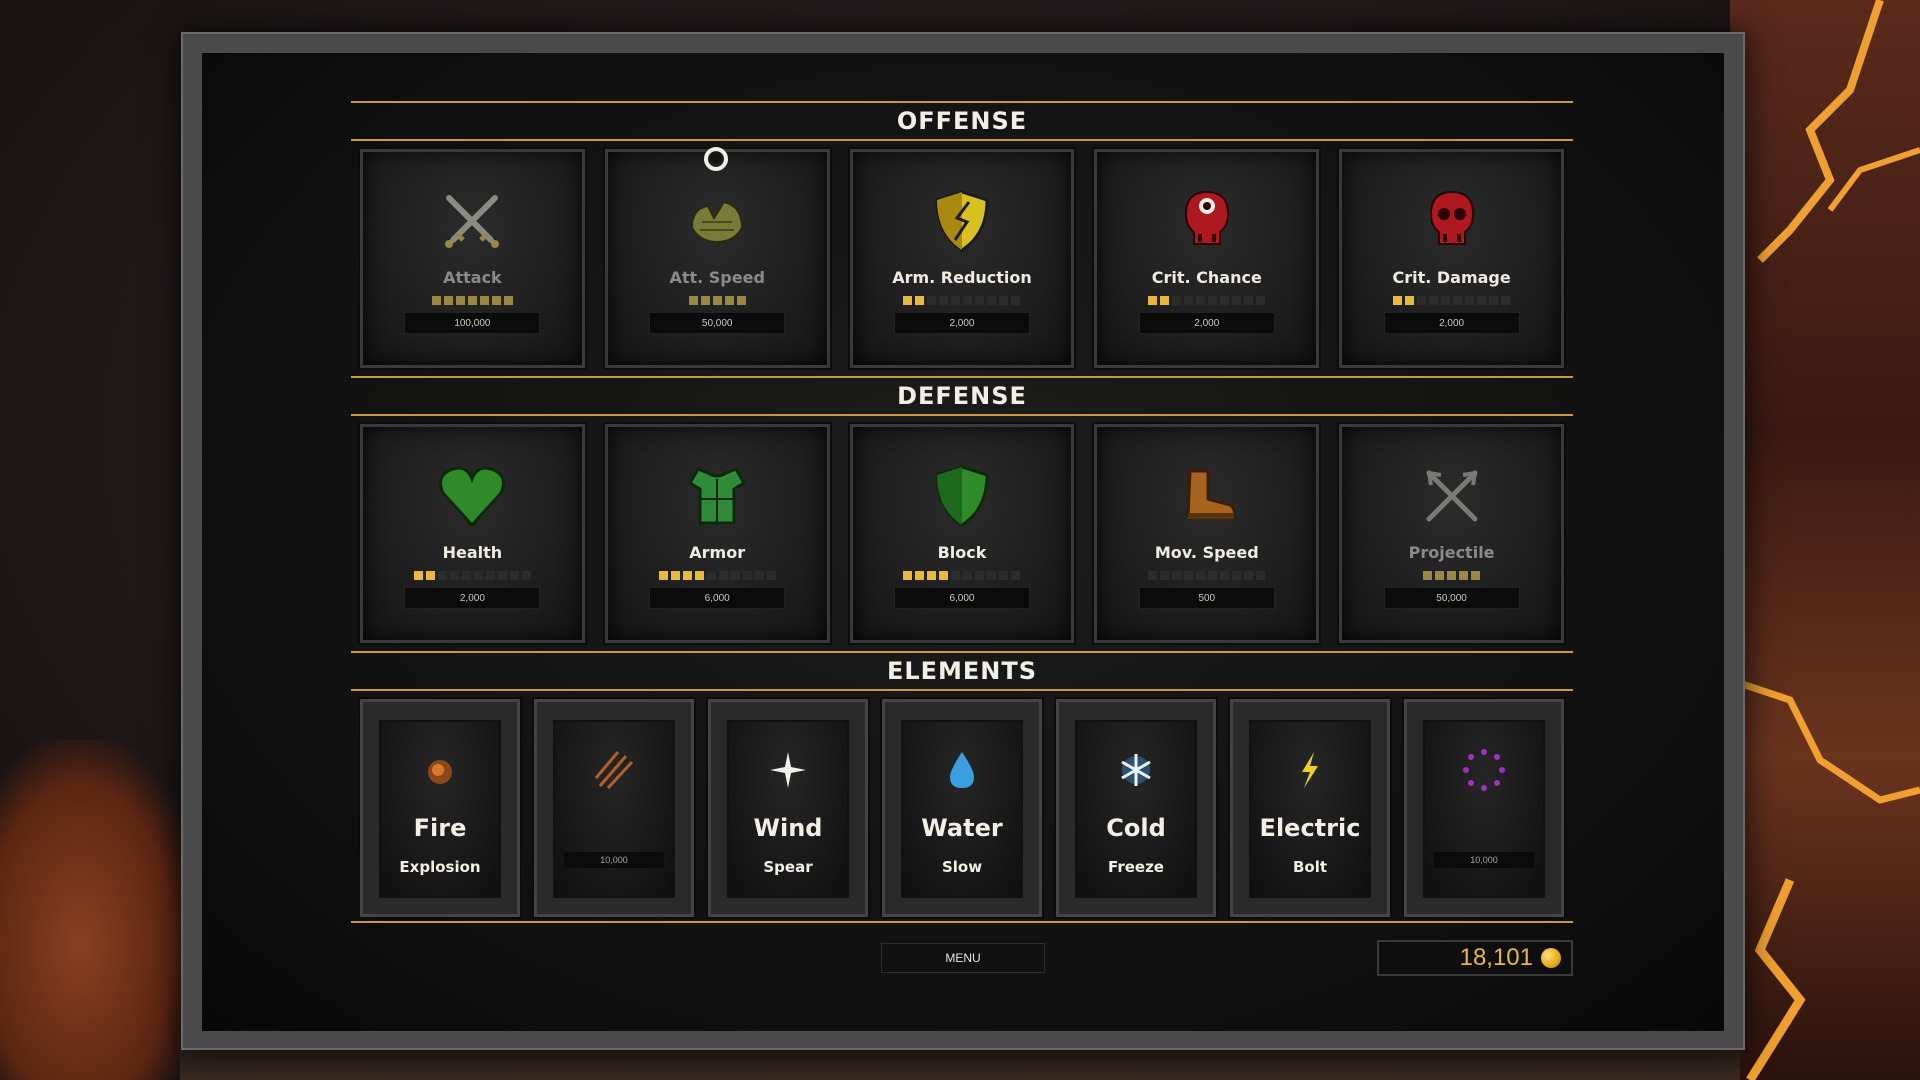 The height and width of the screenshot is (1080, 1920). What do you see at coordinates (1207, 533) in the screenshot?
I see `upgrade-card-mov-speed: Mov. Speed 500` at bounding box center [1207, 533].